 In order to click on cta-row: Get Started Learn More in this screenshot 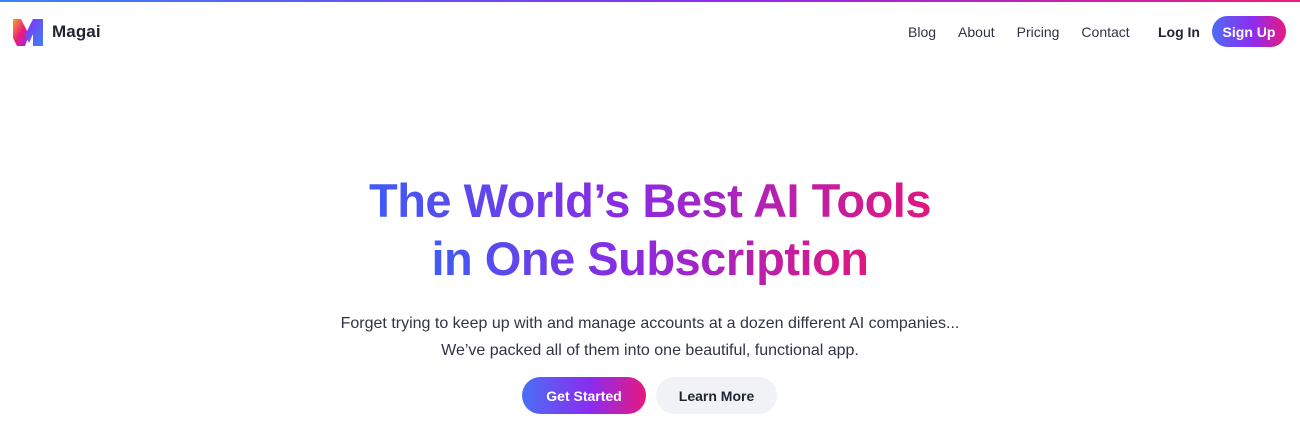, I will do `click(649, 395)`.